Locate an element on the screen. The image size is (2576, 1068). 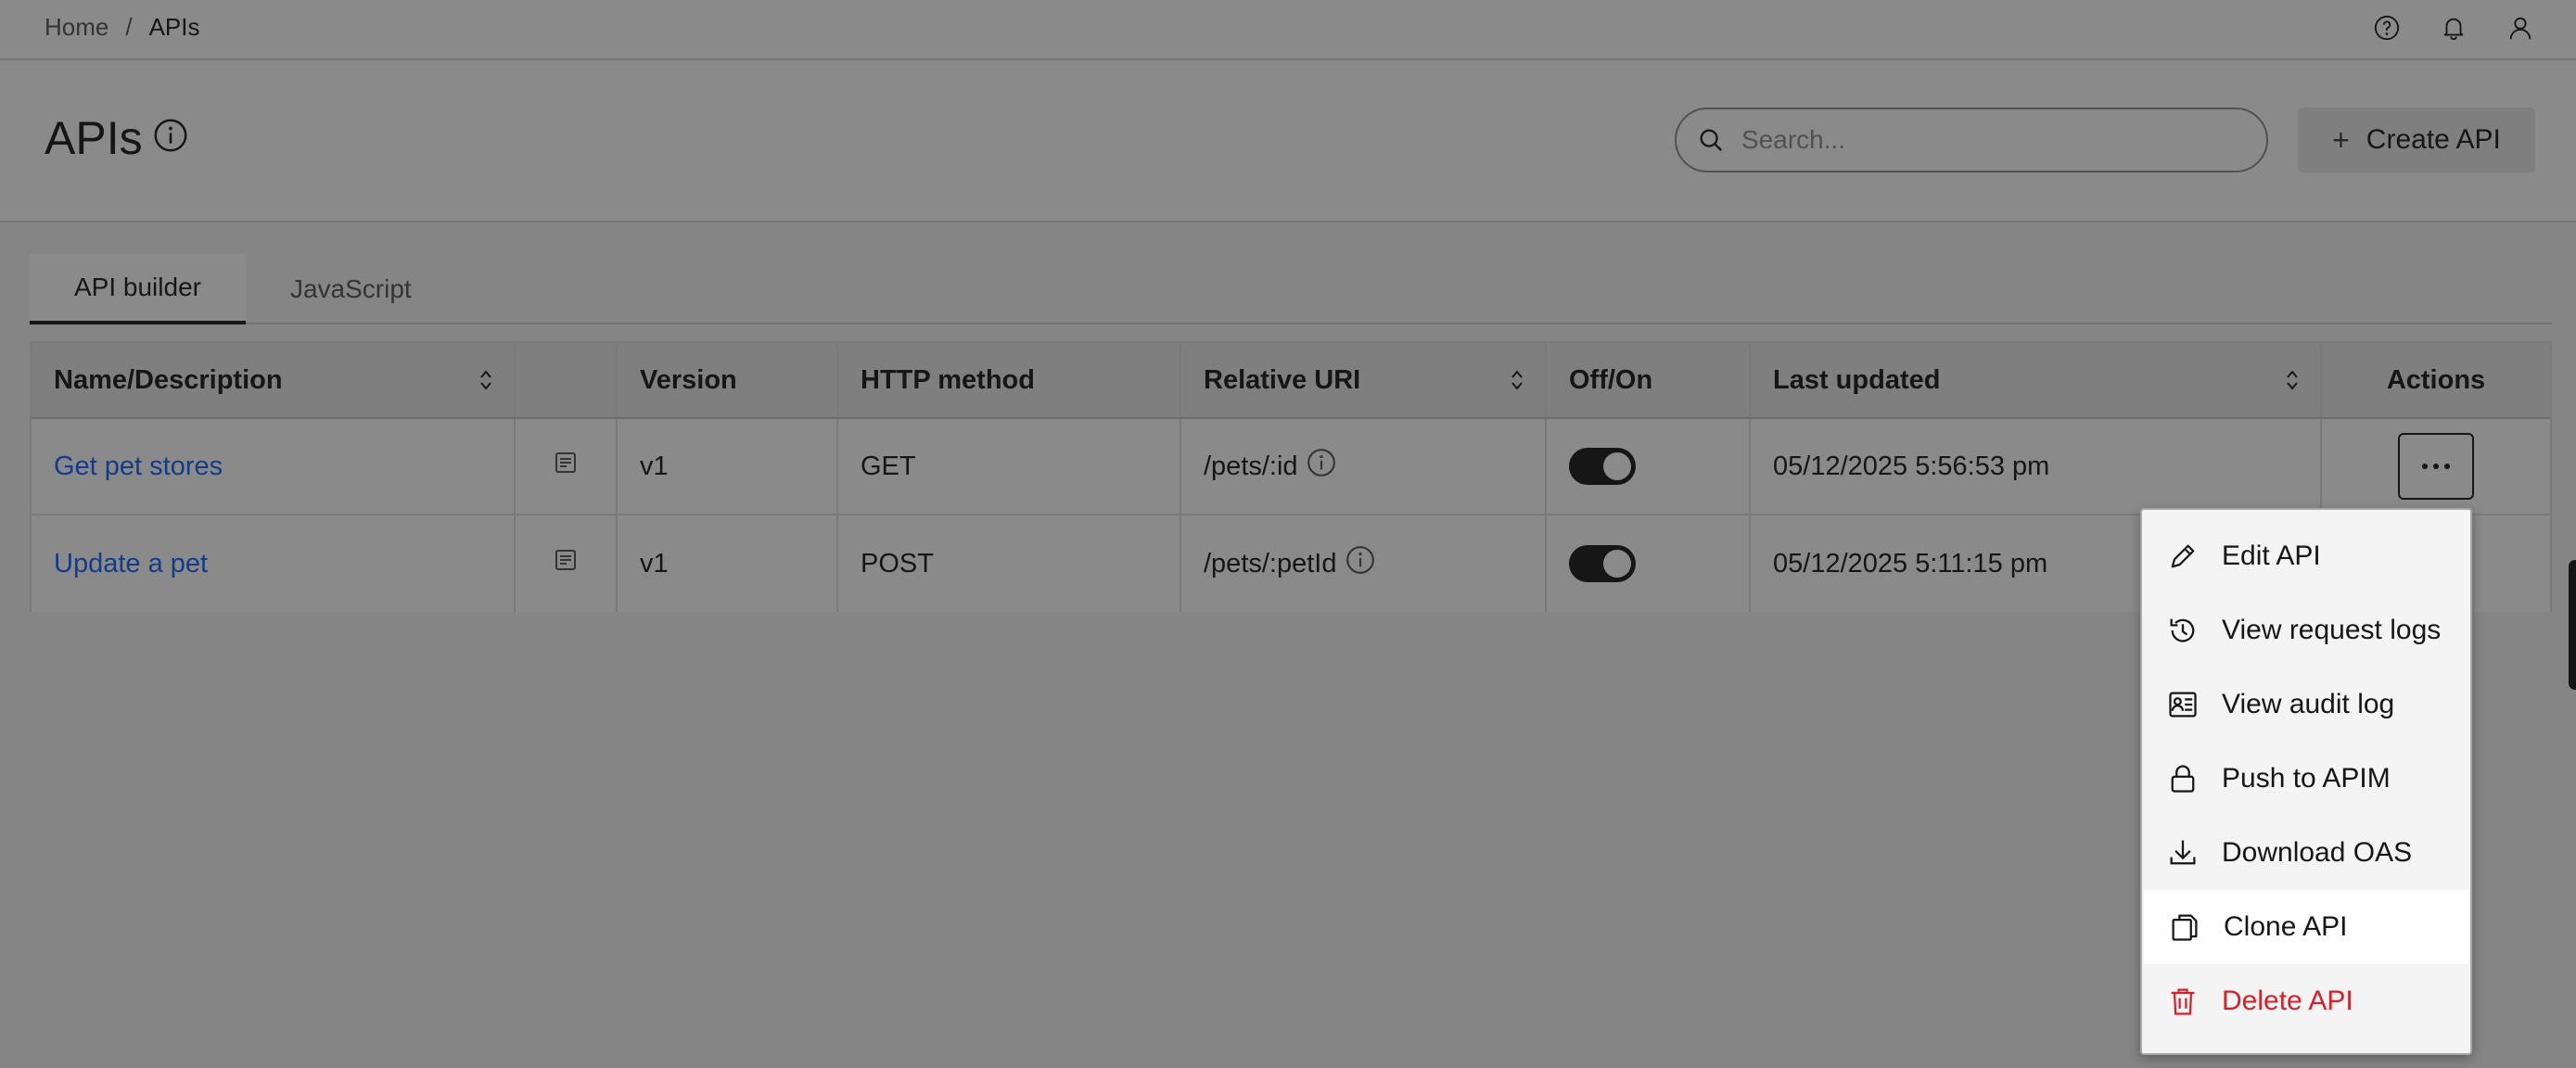
menu-item-push-to-apim: Push to APIM is located at coordinates (2306, 779).